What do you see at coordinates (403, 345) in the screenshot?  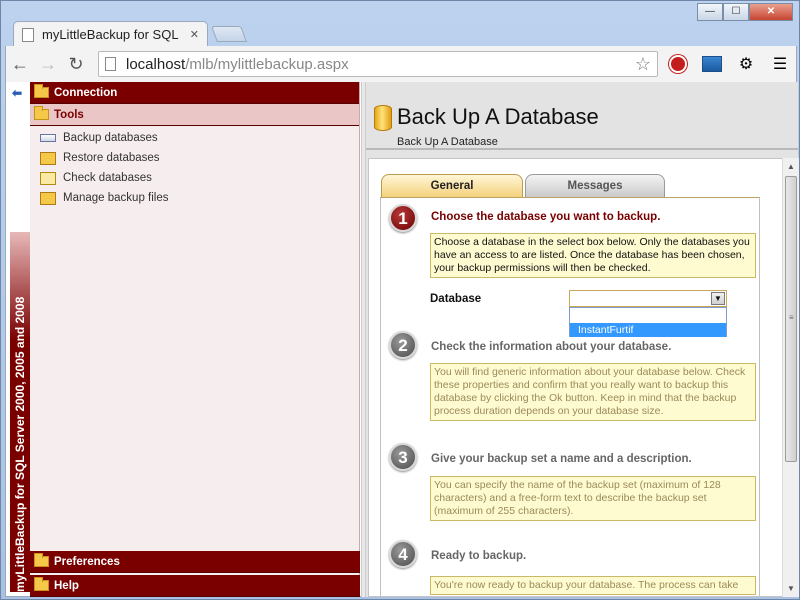 I see `step-number: 2` at bounding box center [403, 345].